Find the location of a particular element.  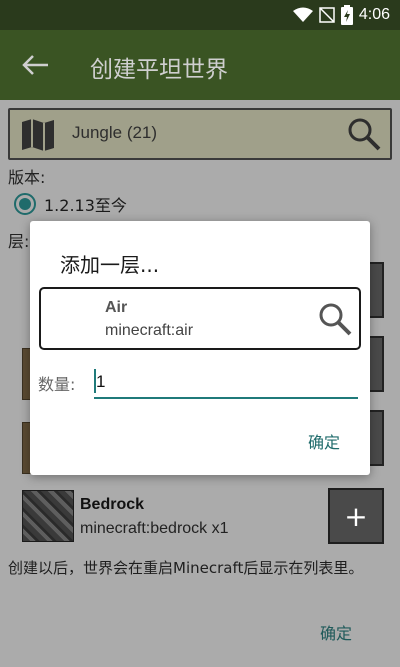

text-cursor is located at coordinates (95, 381).